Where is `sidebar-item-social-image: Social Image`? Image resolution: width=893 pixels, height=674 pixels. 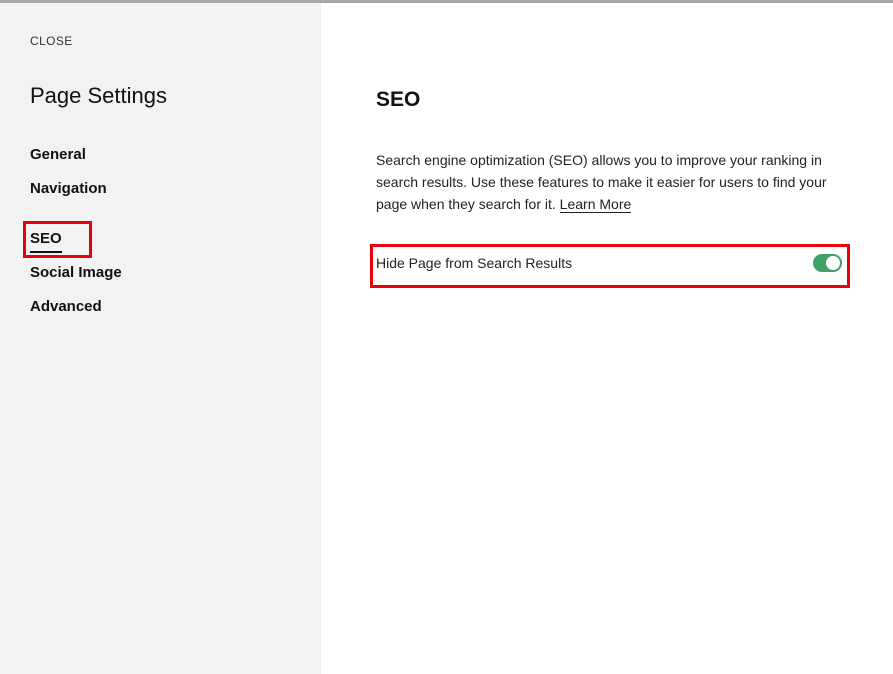
sidebar-item-social-image: Social Image is located at coordinates (76, 273).